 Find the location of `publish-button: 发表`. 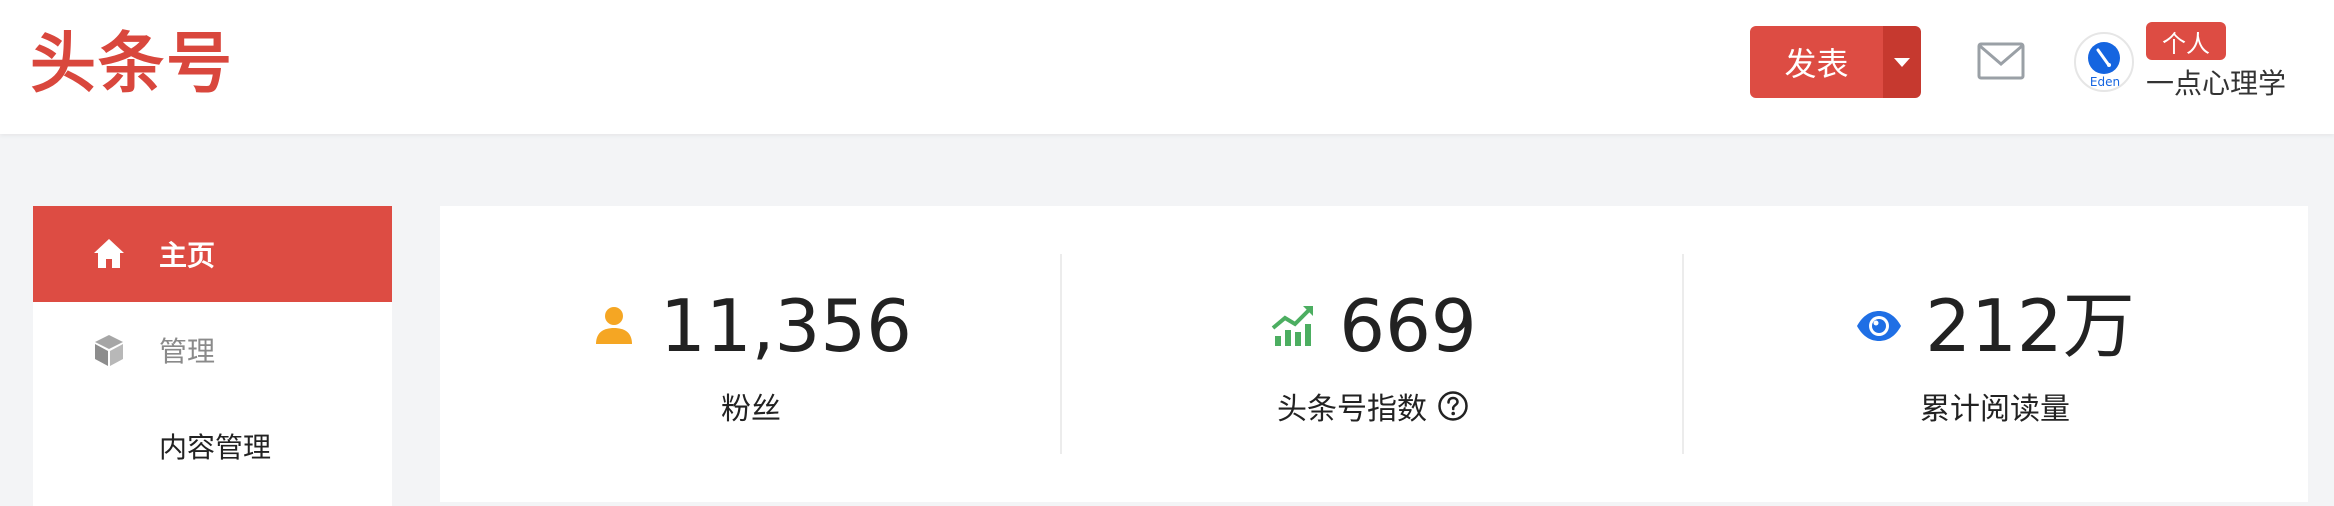

publish-button: 发表 is located at coordinates (1816, 62).